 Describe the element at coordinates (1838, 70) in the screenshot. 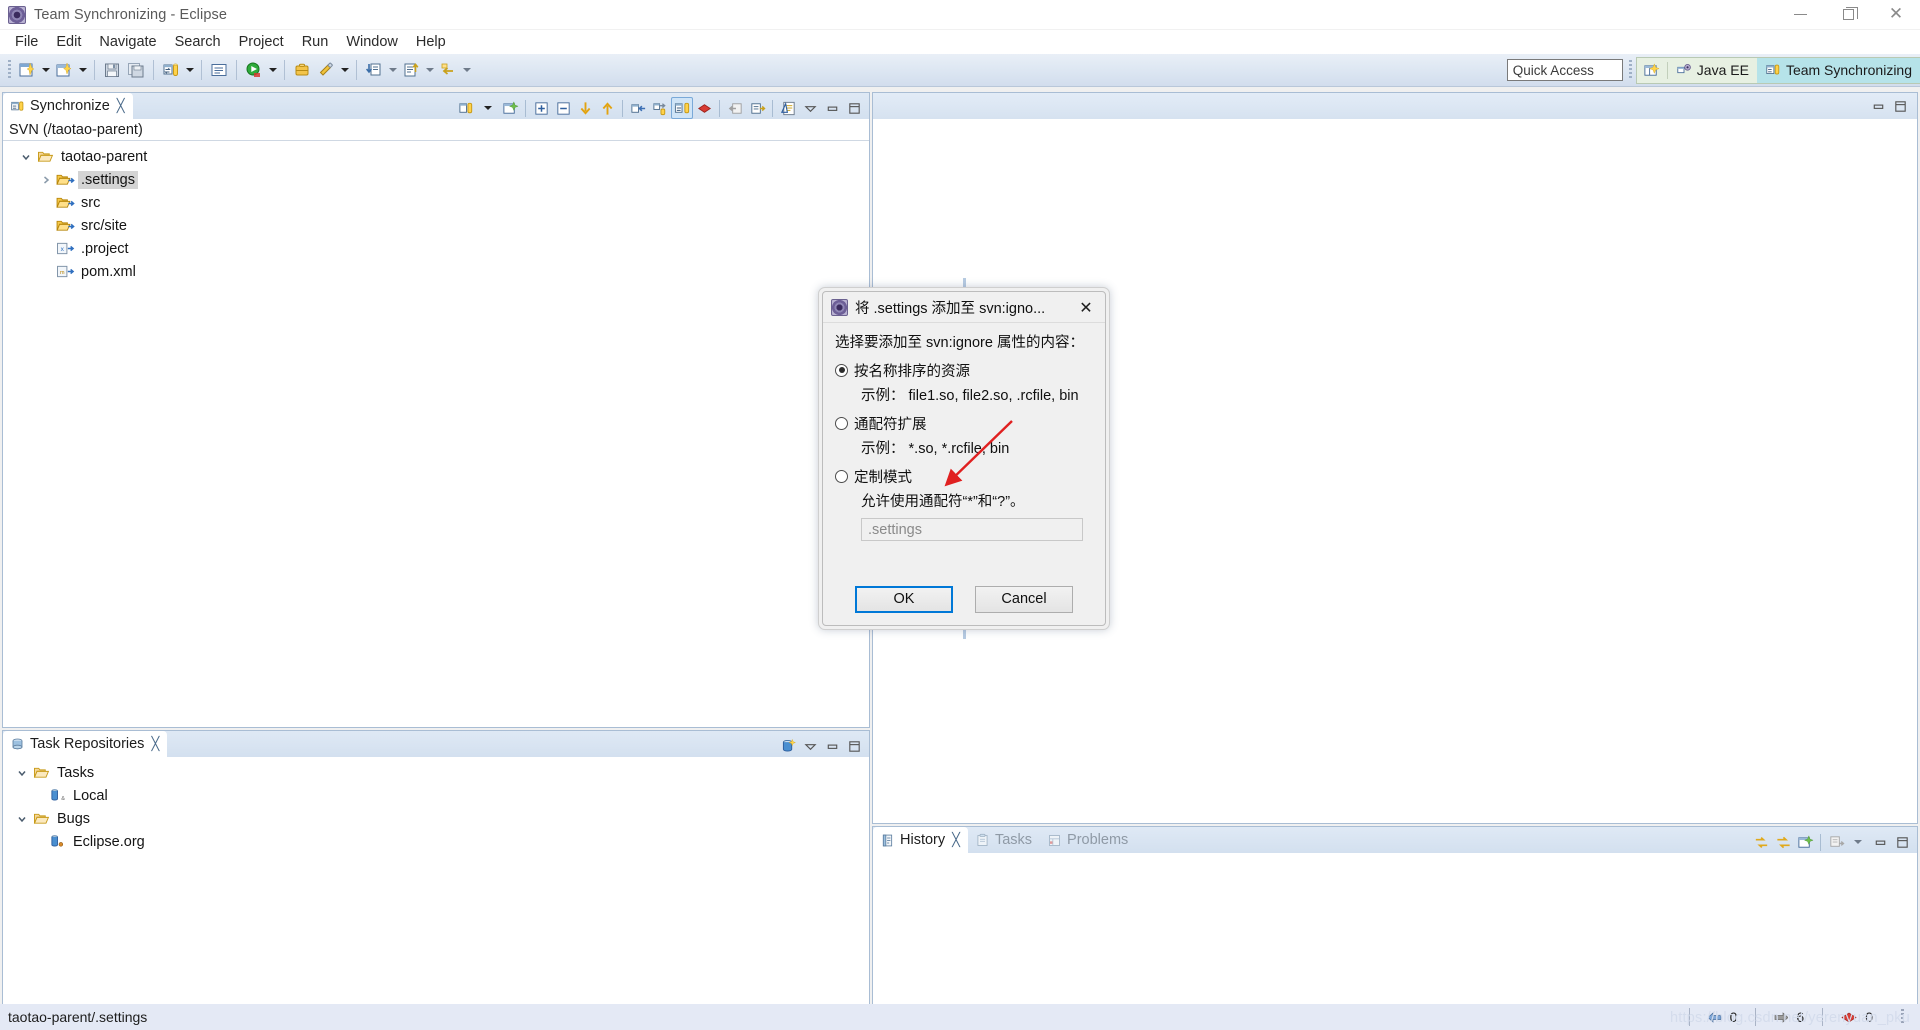

I see `perspective-team-synchronizing: Team Synchronizing` at that location.